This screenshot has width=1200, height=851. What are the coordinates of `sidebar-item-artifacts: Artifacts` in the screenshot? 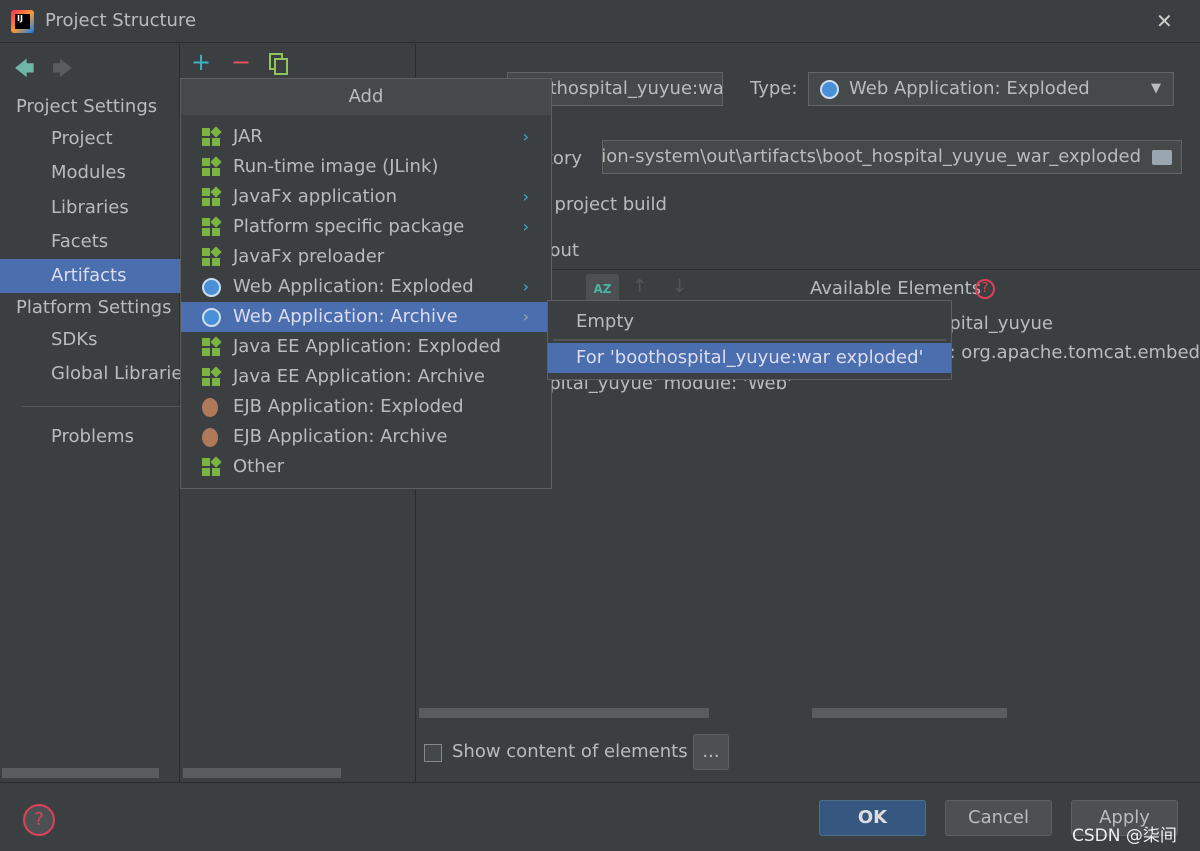 It's located at (90, 276).